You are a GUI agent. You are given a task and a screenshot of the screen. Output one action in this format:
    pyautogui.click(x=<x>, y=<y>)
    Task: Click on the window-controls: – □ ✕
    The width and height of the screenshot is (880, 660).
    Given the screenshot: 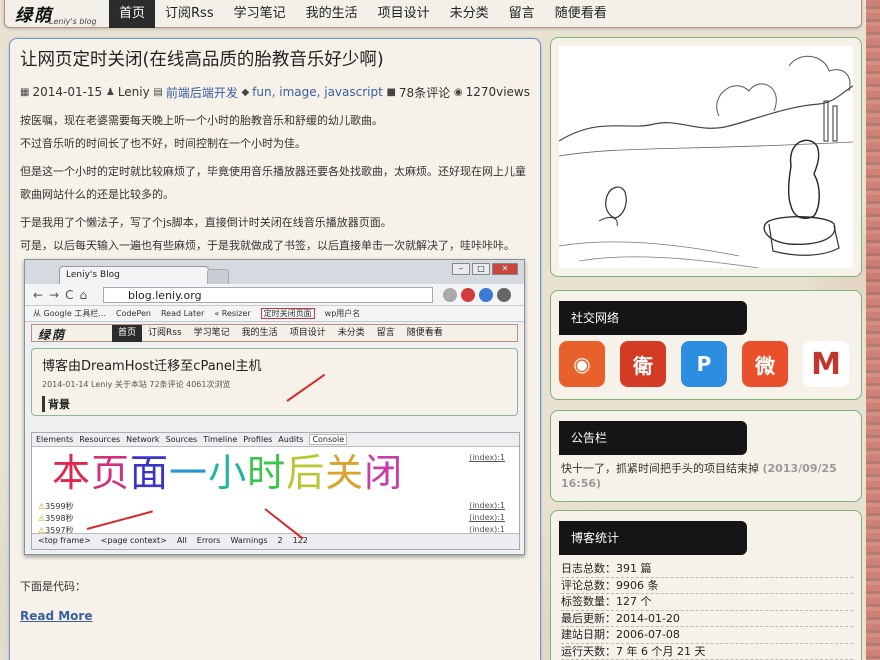 What is the action you would take?
    pyautogui.click(x=485, y=269)
    